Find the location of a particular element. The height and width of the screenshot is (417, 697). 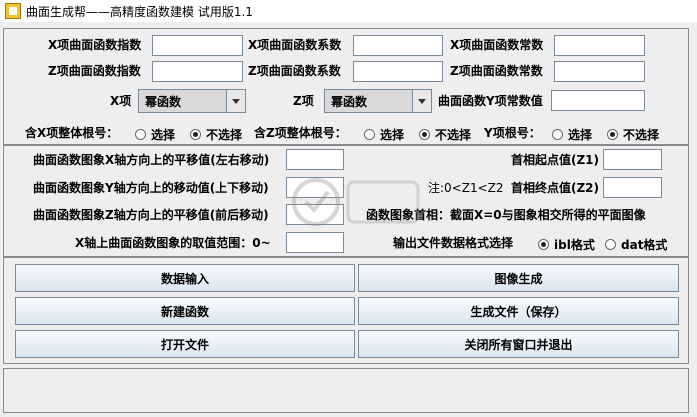

x-const-label: X项曲面函数常数 is located at coordinates (497, 45).